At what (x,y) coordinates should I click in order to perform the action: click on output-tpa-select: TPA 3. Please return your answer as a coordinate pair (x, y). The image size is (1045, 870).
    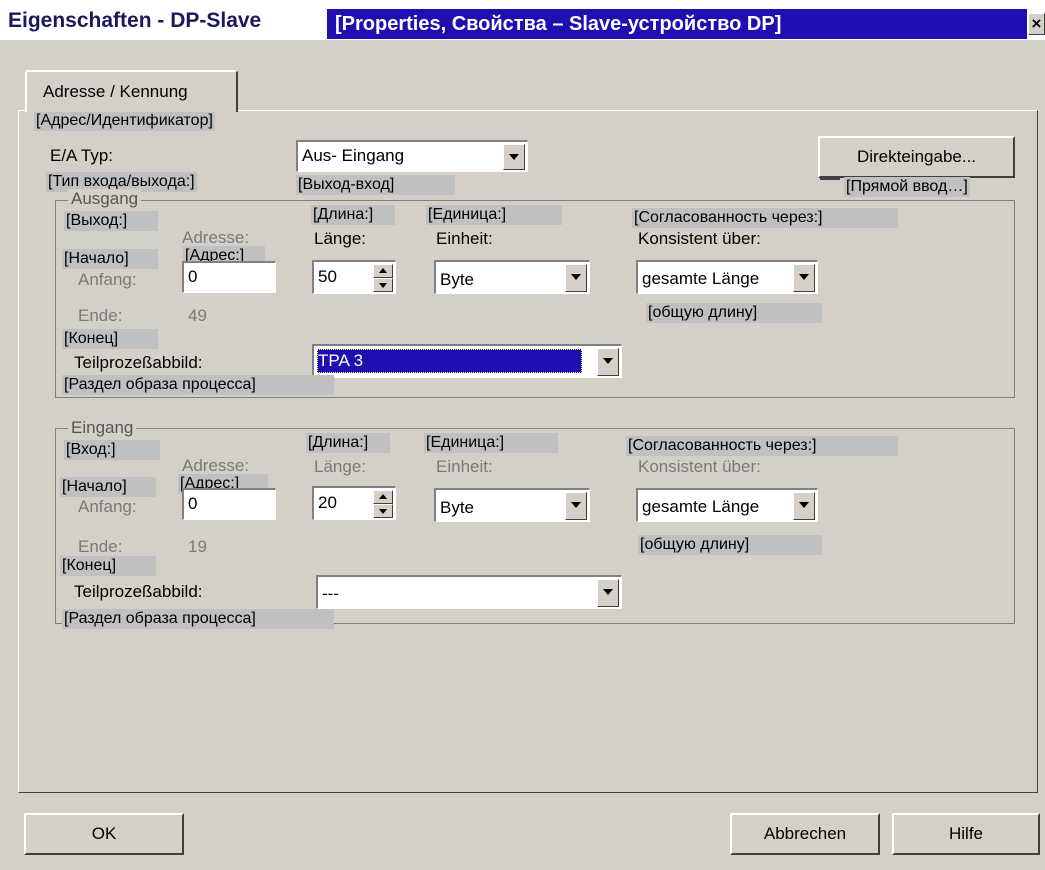
    Looking at the image, I should click on (467, 361).